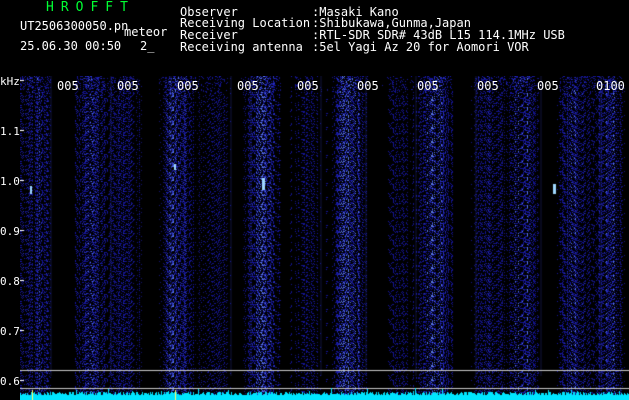  What do you see at coordinates (10, 381) in the screenshot?
I see `y-tick-label: 0.6` at bounding box center [10, 381].